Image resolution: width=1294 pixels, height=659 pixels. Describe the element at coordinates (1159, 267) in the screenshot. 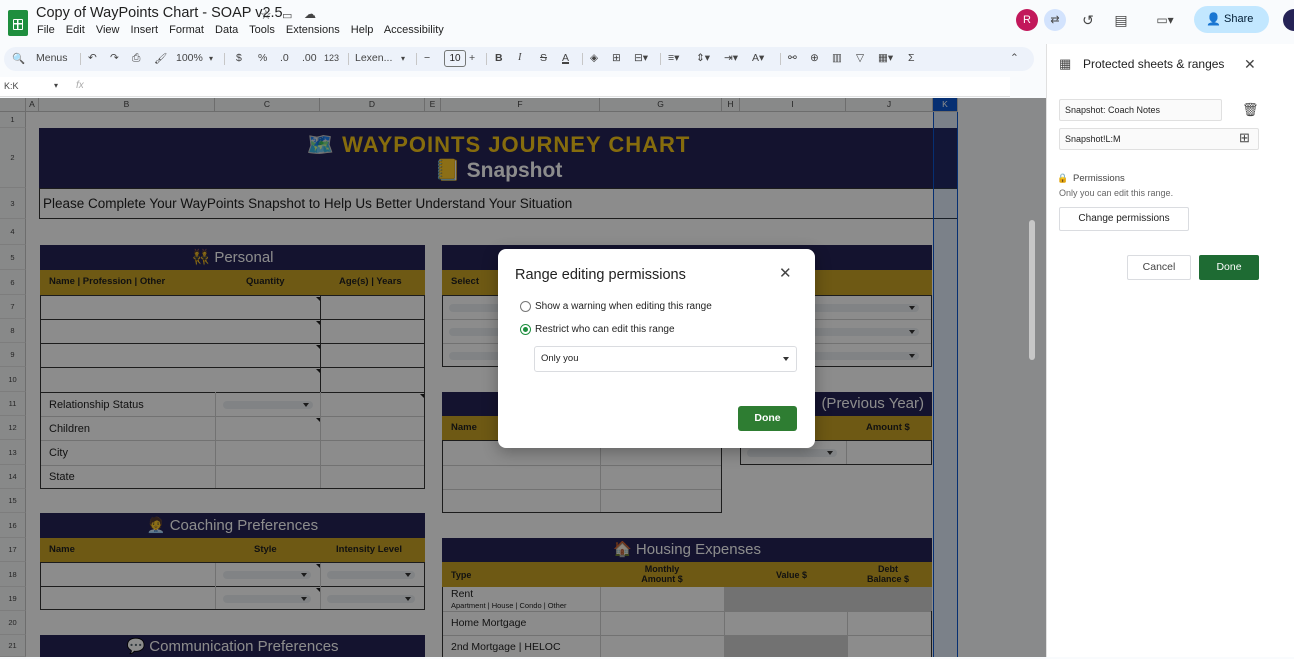

I see `cancel-button: Cancel` at that location.